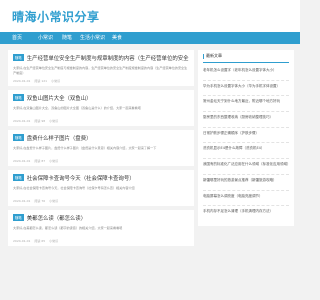 The width and height of the screenshot is (320, 300). What do you see at coordinates (92, 37) in the screenshot?
I see `nav-item-life-tips: 生活小常识` at bounding box center [92, 37].